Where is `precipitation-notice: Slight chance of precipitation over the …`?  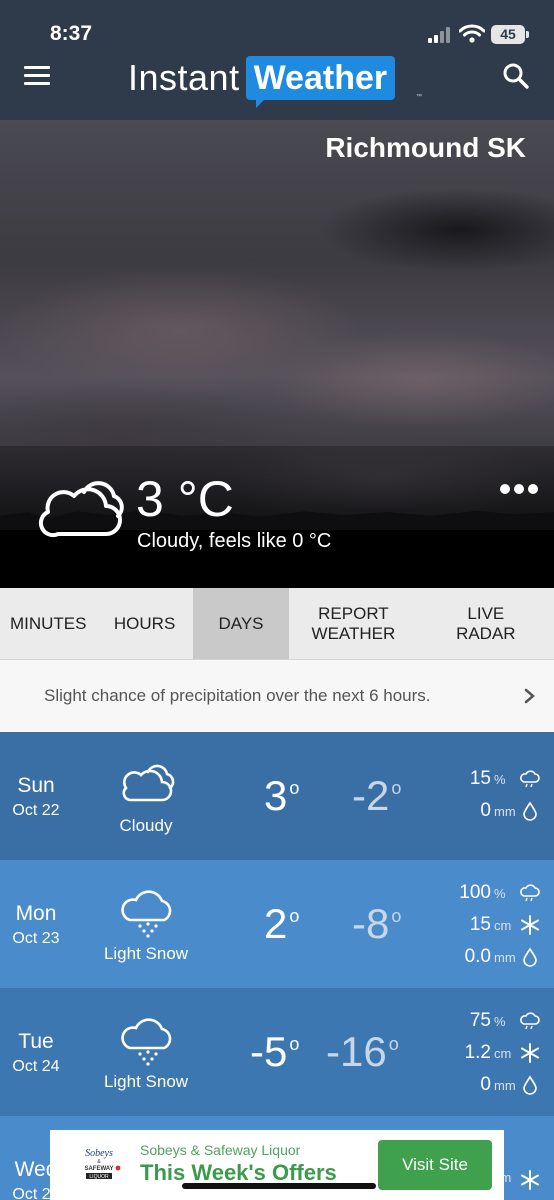 precipitation-notice: Slight chance of precipitation over the … is located at coordinates (277, 696).